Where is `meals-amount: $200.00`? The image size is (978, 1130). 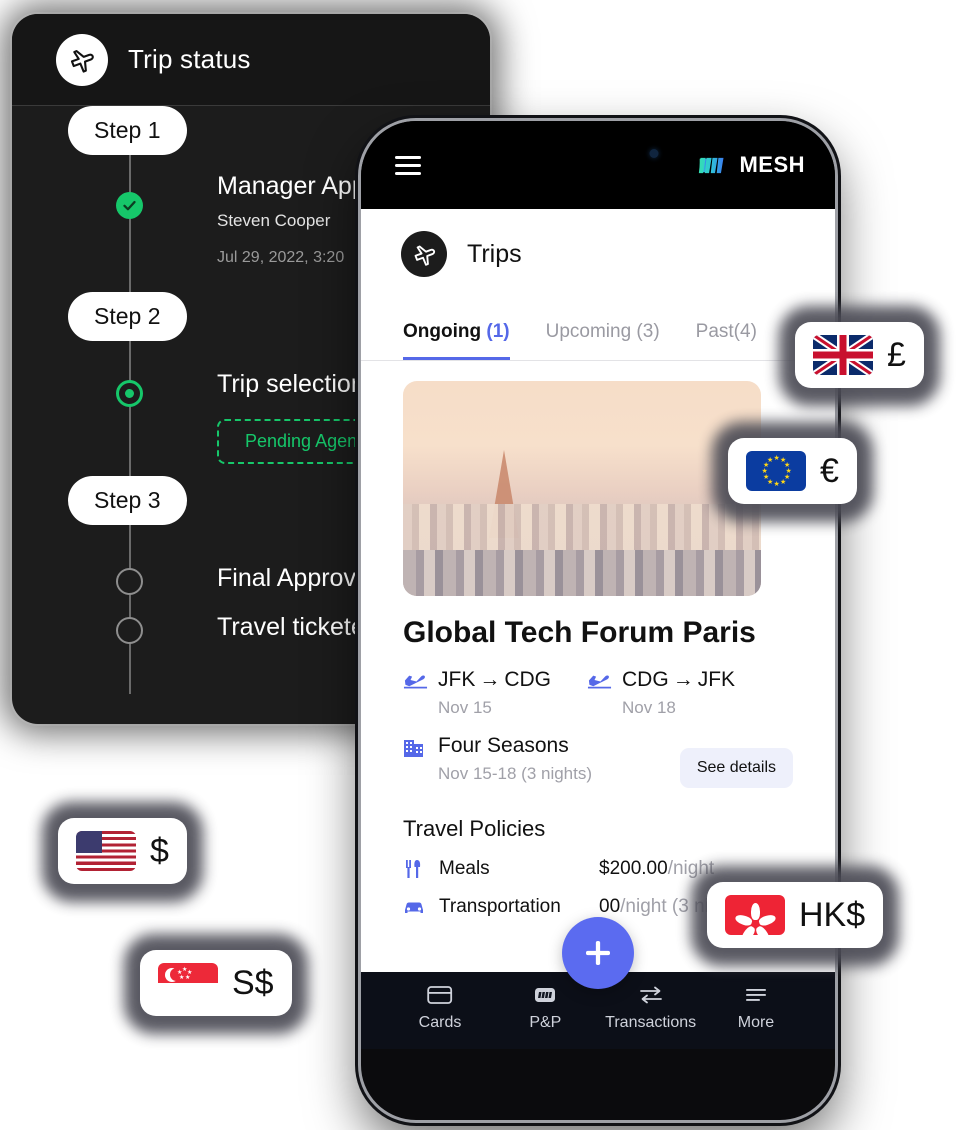 meals-amount: $200.00 is located at coordinates (633, 868).